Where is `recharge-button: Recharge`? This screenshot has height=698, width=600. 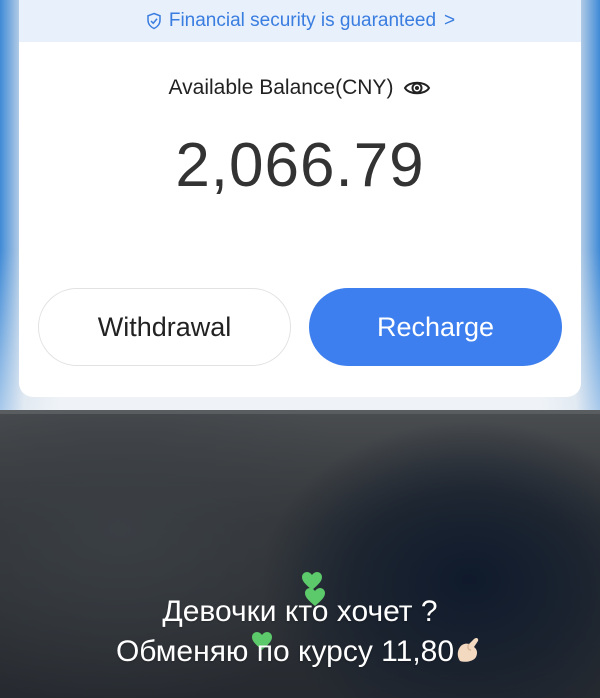 recharge-button: Recharge is located at coordinates (435, 327).